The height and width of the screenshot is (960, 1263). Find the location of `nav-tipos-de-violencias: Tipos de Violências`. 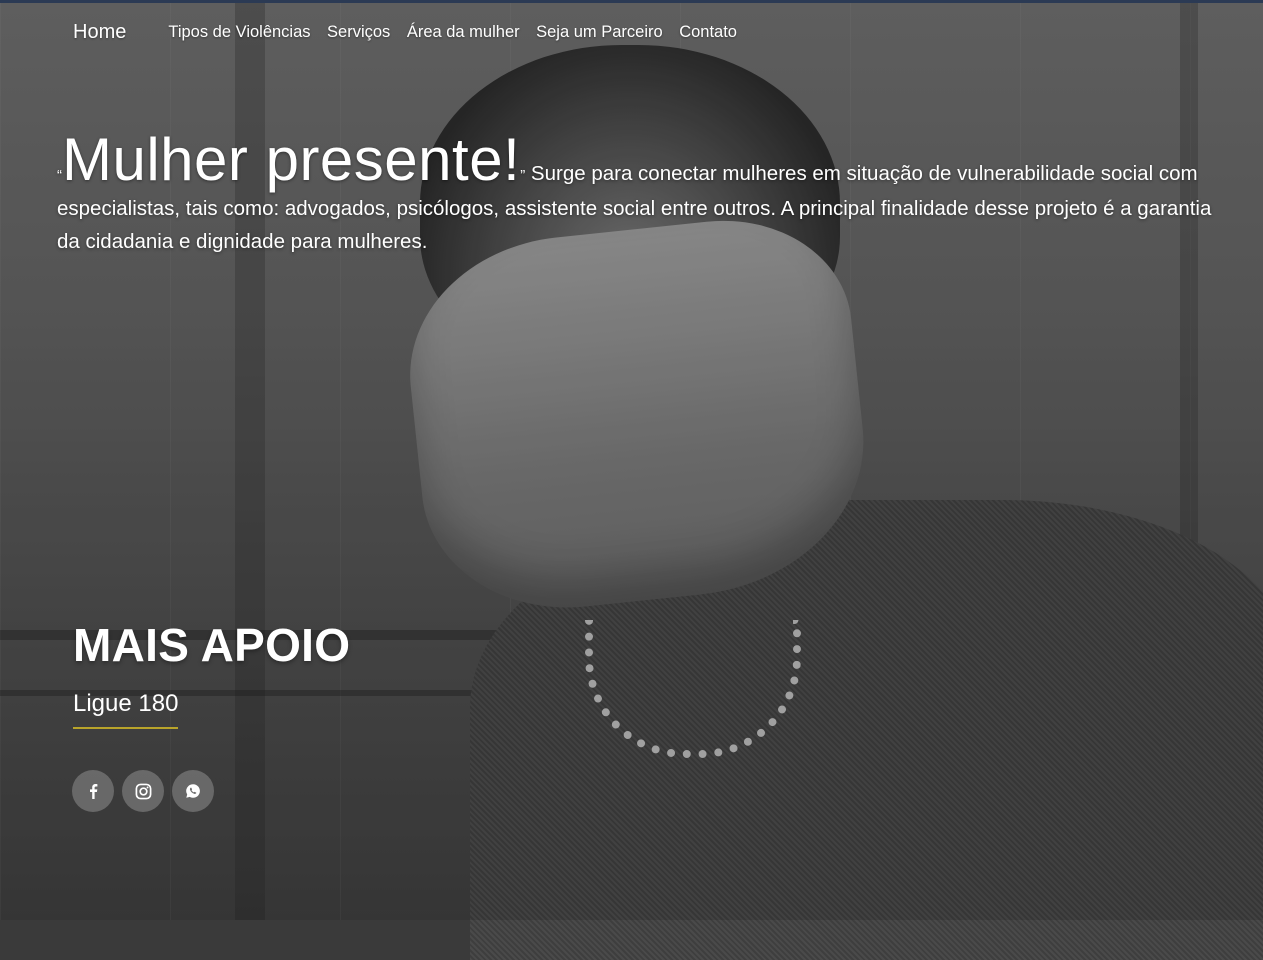

nav-tipos-de-violencias: Tipos de Violências is located at coordinates (239, 32).